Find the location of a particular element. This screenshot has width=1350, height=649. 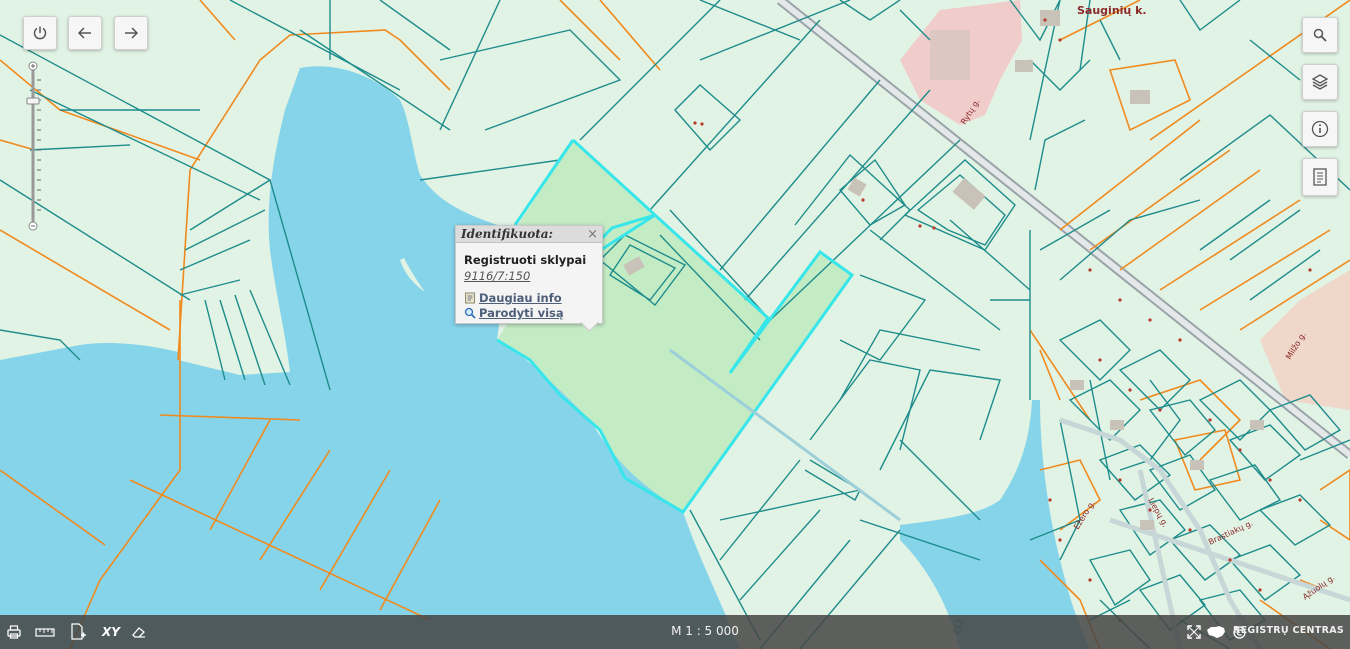

forward-button is located at coordinates (131, 33).